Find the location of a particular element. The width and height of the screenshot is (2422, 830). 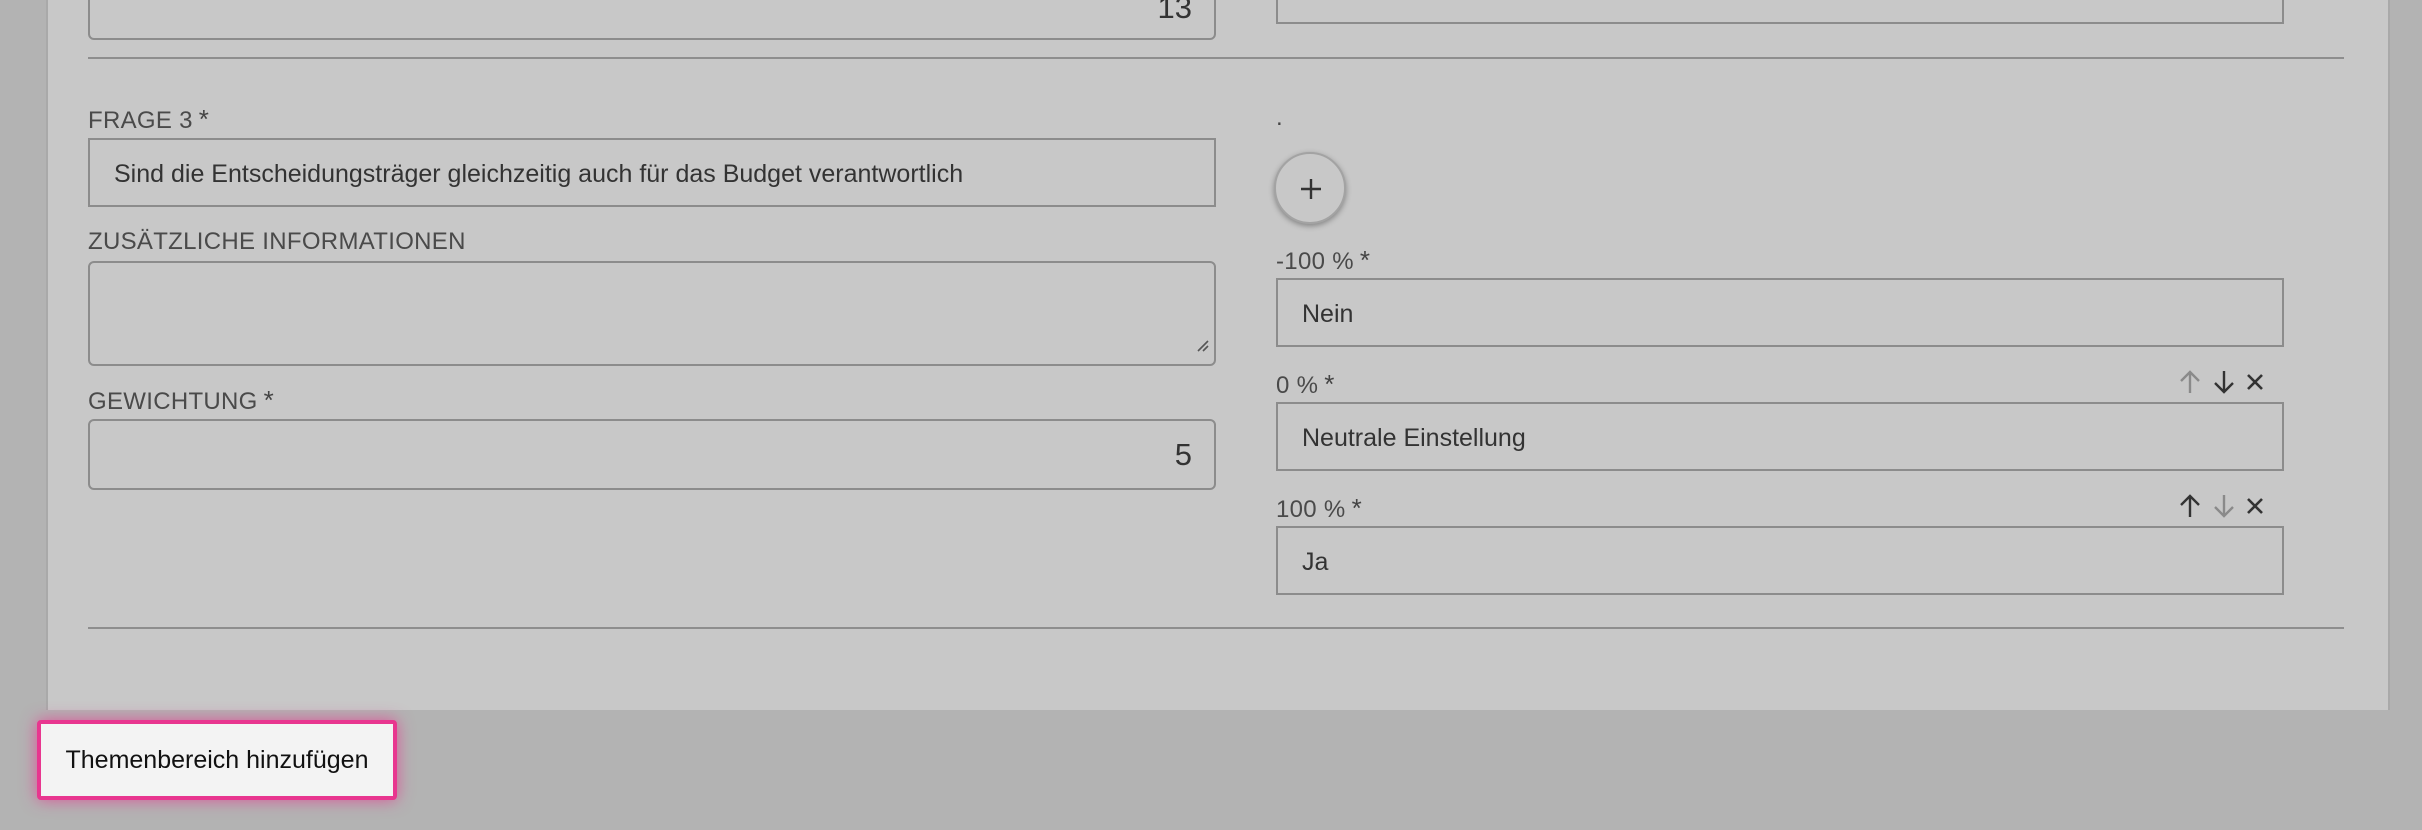

answer-percent-text: 0 % is located at coordinates (1297, 385).